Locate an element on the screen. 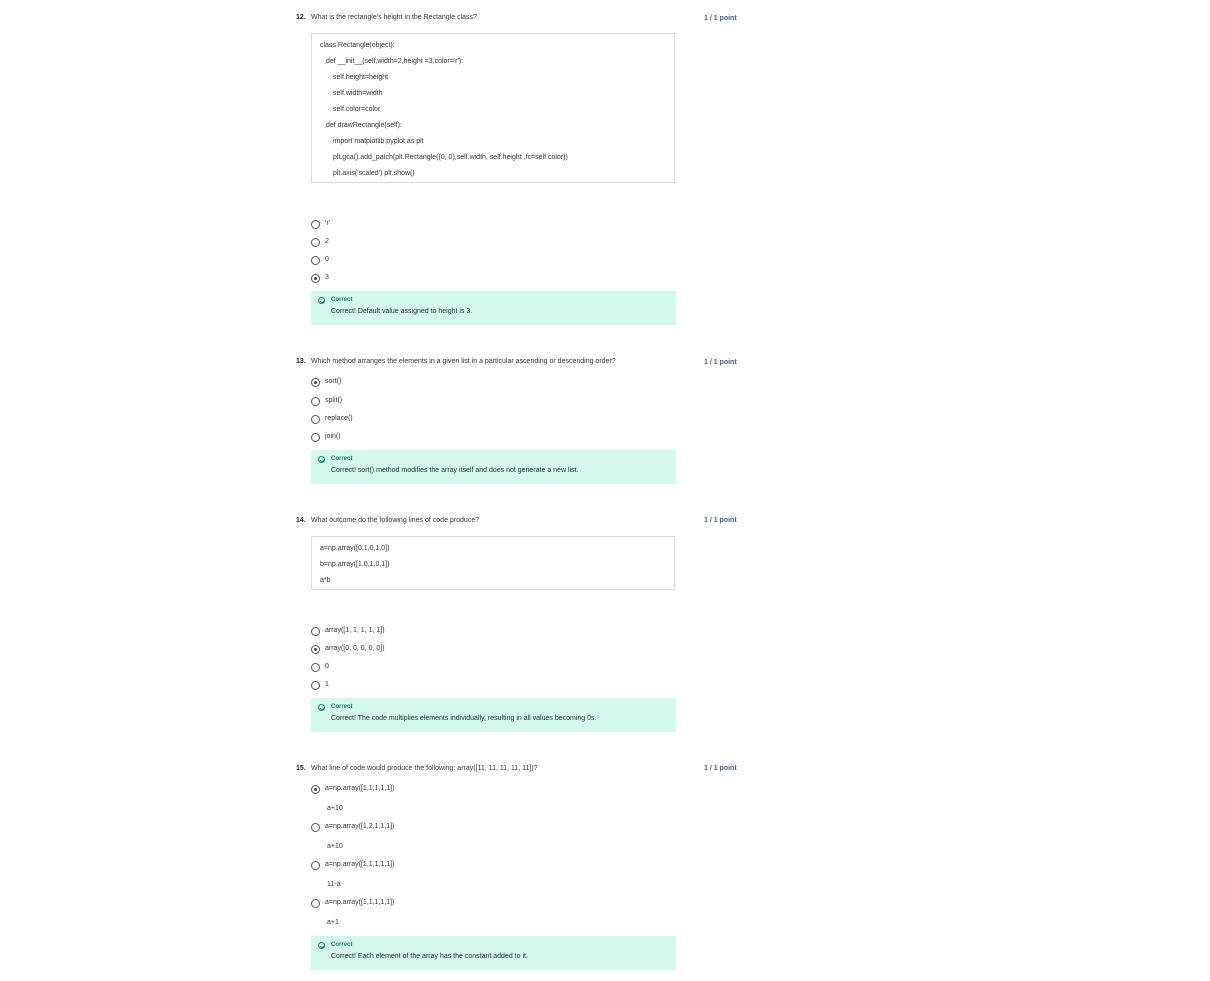 The image size is (1210, 981). code-line: def drawRectangle(self): is located at coordinates (364, 125).